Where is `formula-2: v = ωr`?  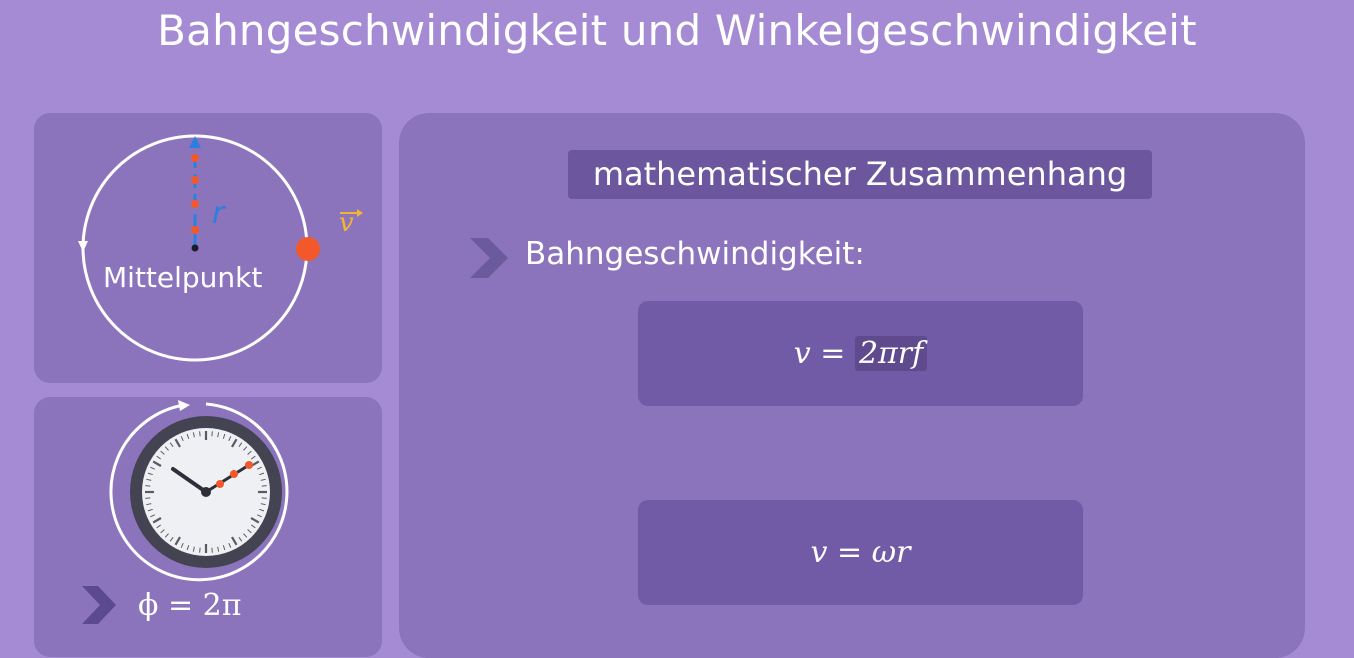 formula-2: v = ωr is located at coordinates (860, 552).